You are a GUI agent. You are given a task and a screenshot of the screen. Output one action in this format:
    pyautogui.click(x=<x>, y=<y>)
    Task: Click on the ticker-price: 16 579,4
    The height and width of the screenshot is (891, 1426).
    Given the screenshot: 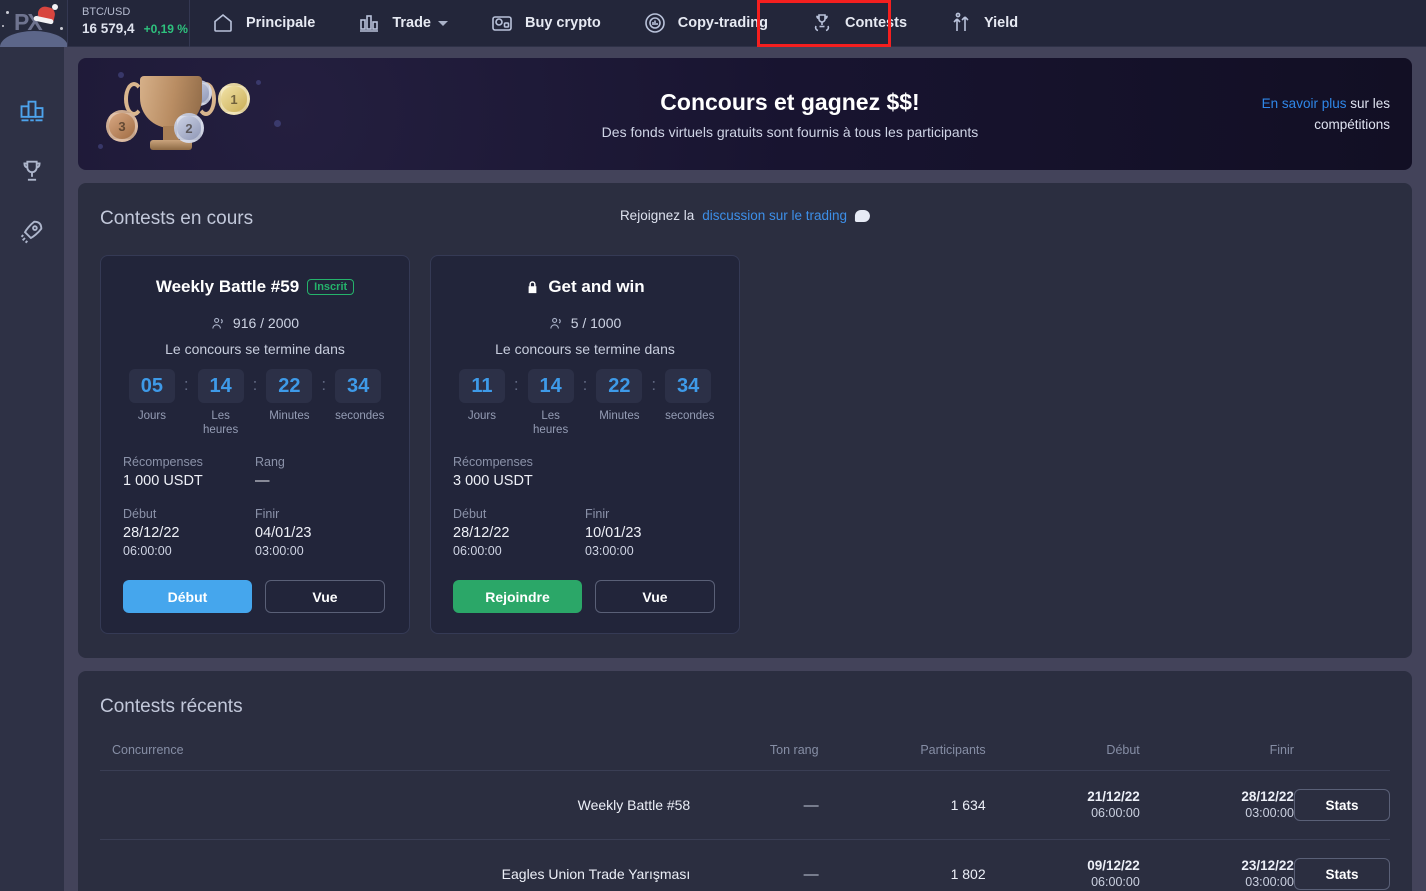 What is the action you would take?
    pyautogui.click(x=108, y=28)
    